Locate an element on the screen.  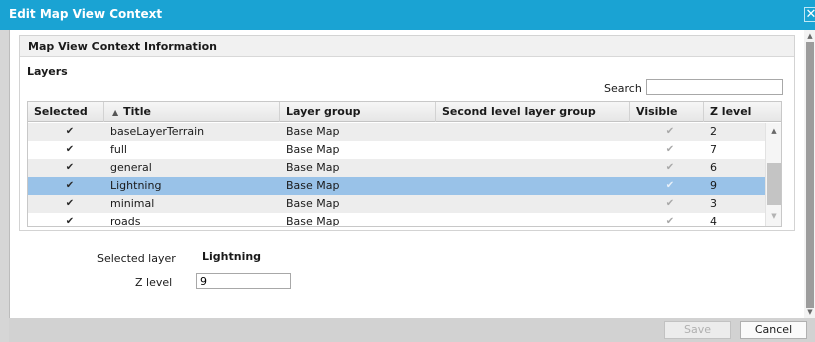
column-header-selected: Selected is located at coordinates (66, 112).